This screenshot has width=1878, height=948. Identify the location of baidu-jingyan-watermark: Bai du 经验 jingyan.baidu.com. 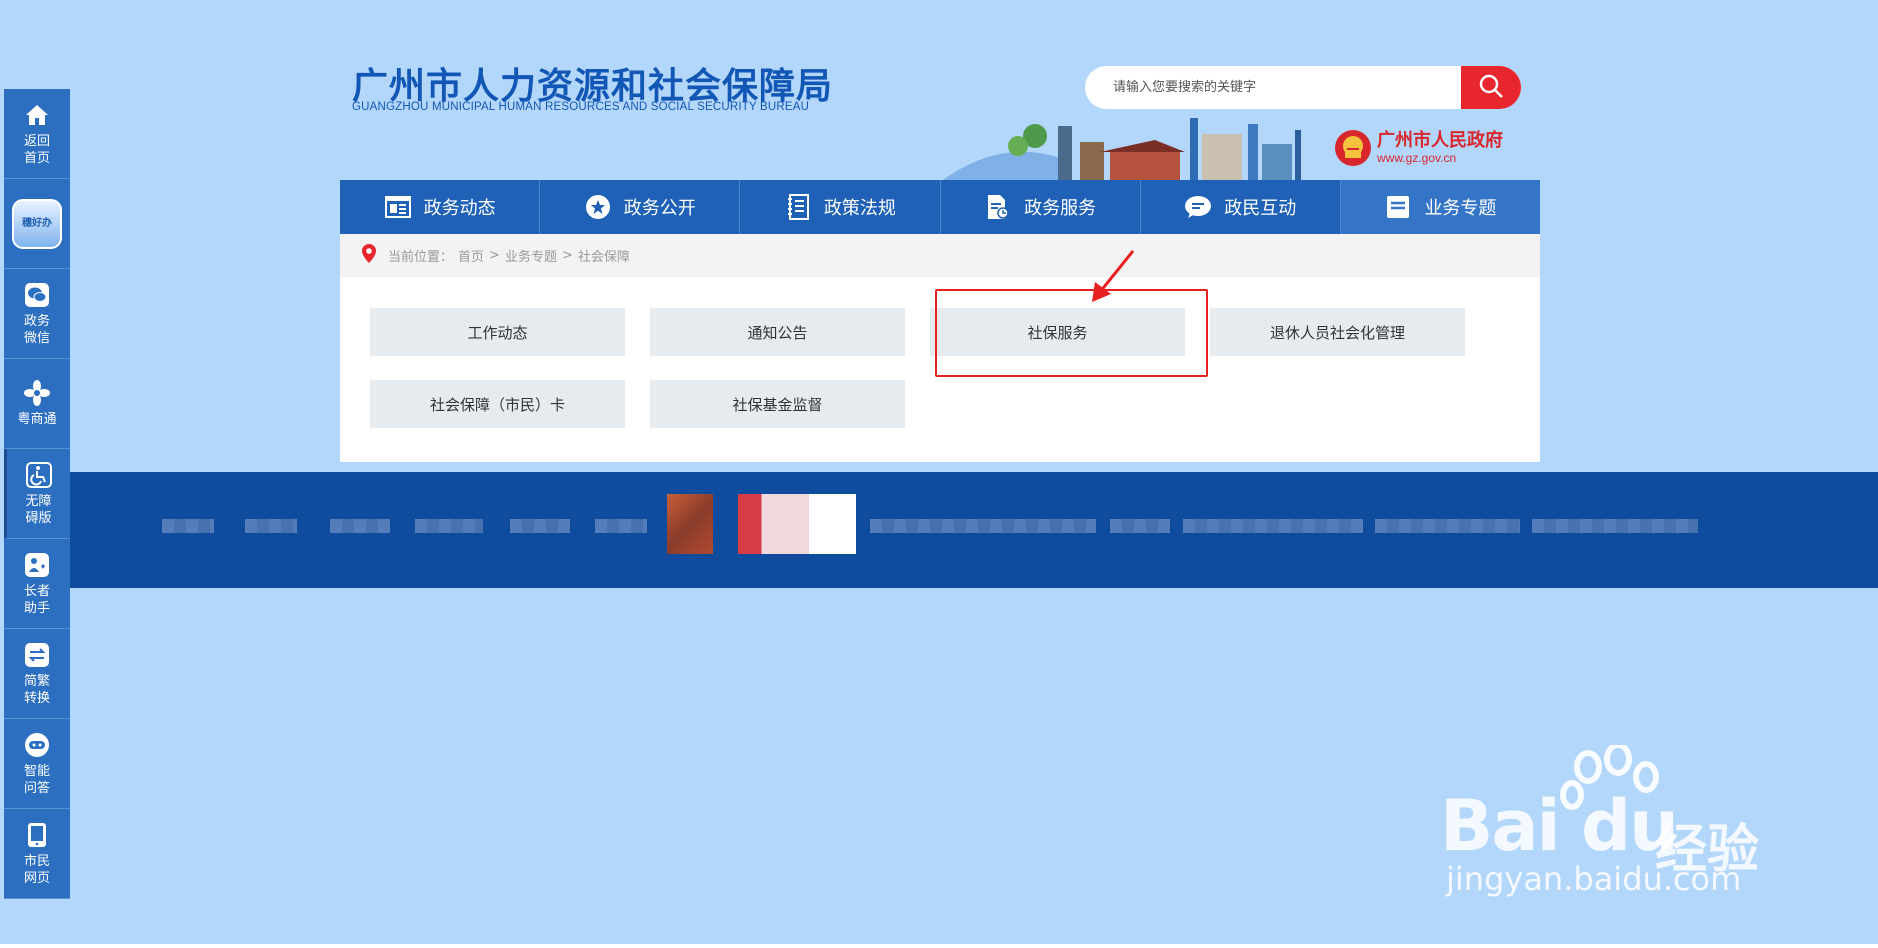
(1640, 825).